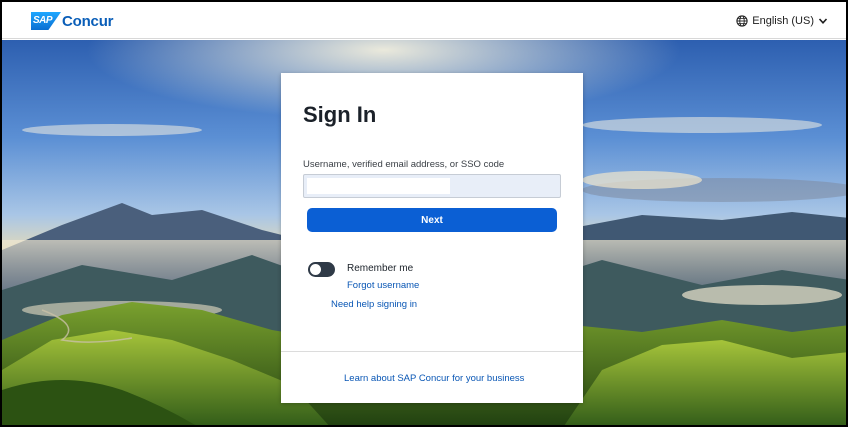 Image resolution: width=848 pixels, height=427 pixels. Describe the element at coordinates (742, 21) in the screenshot. I see `globe-icon` at that location.